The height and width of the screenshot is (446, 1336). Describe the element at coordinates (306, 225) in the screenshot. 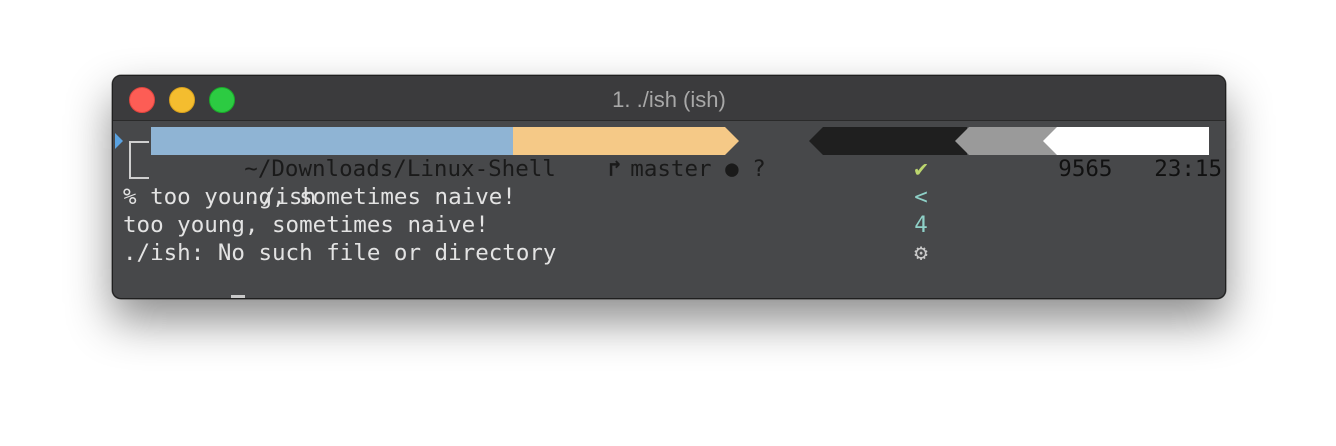

I see `output-line: too young, sometimes naive!` at that location.